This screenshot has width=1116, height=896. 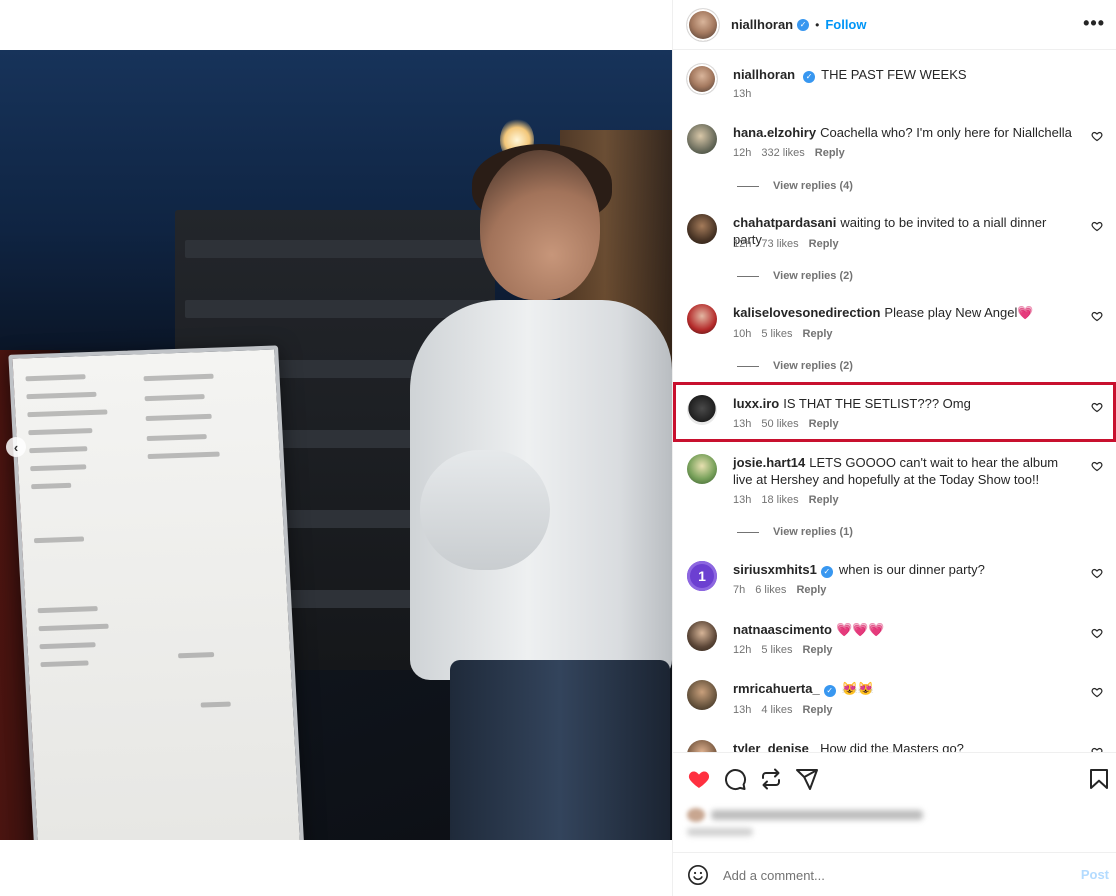 I want to click on comment: rmricahuerta_ ✓ 😻😻 13h 4 likes Reply, so click(x=897, y=700).